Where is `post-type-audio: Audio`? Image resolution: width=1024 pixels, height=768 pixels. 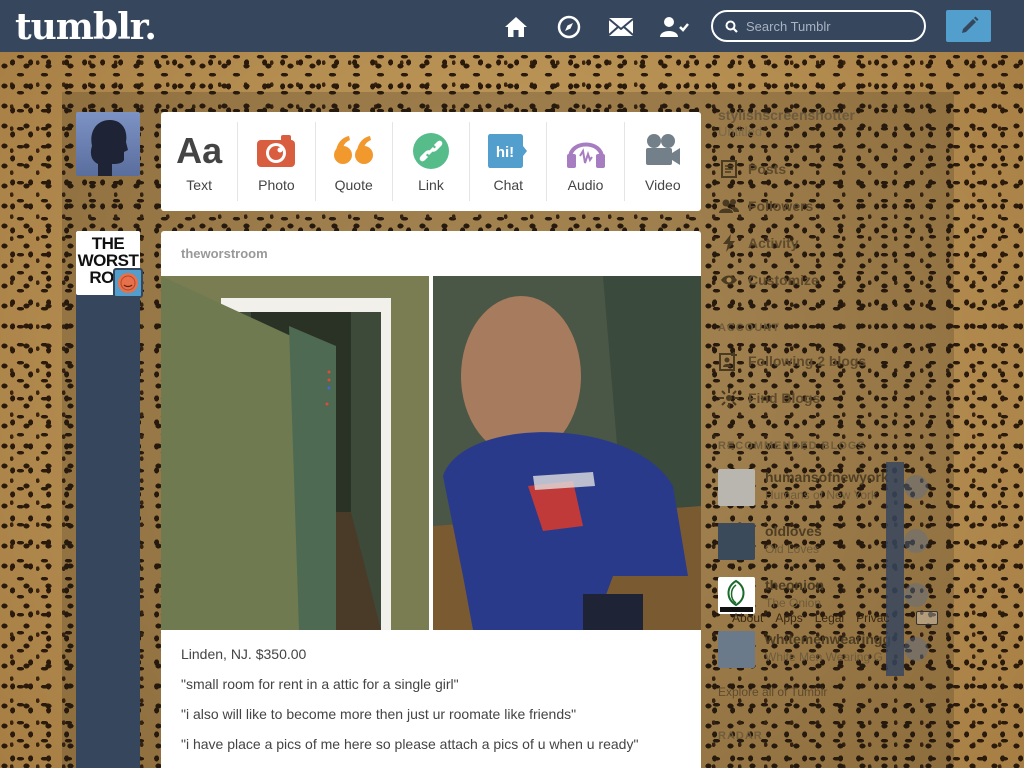 post-type-audio: Audio is located at coordinates (586, 161).